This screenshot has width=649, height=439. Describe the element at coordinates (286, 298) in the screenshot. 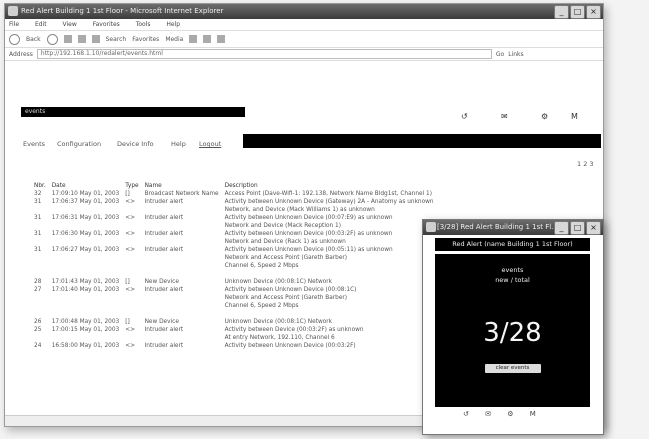

I see `cell-description: Network and Access Point (Gareth Barber)` at that location.